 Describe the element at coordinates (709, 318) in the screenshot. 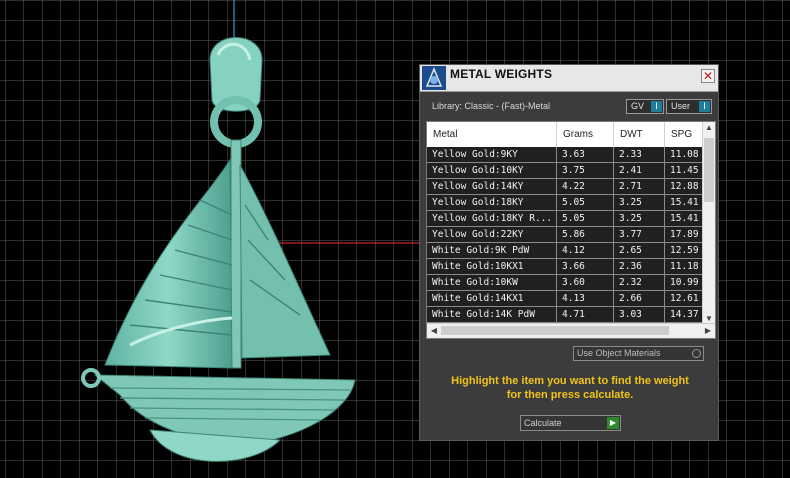

I see `scroll-down-icon: ▼` at that location.